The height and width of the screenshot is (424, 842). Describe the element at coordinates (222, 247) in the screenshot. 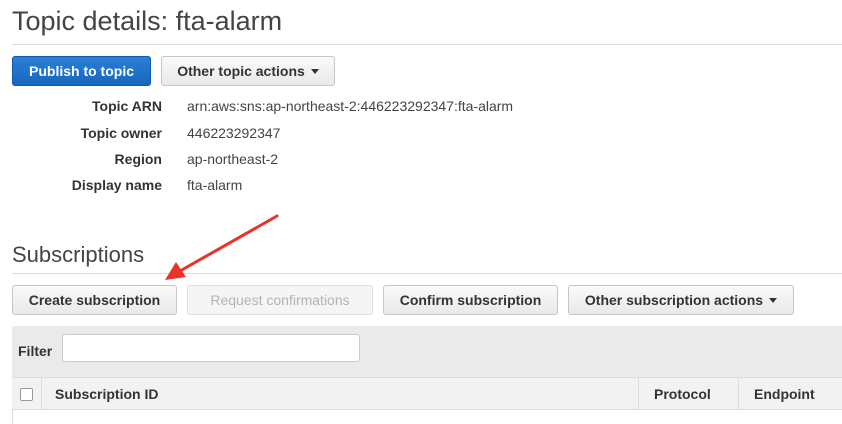

I see `annotation-arrow-icon` at that location.